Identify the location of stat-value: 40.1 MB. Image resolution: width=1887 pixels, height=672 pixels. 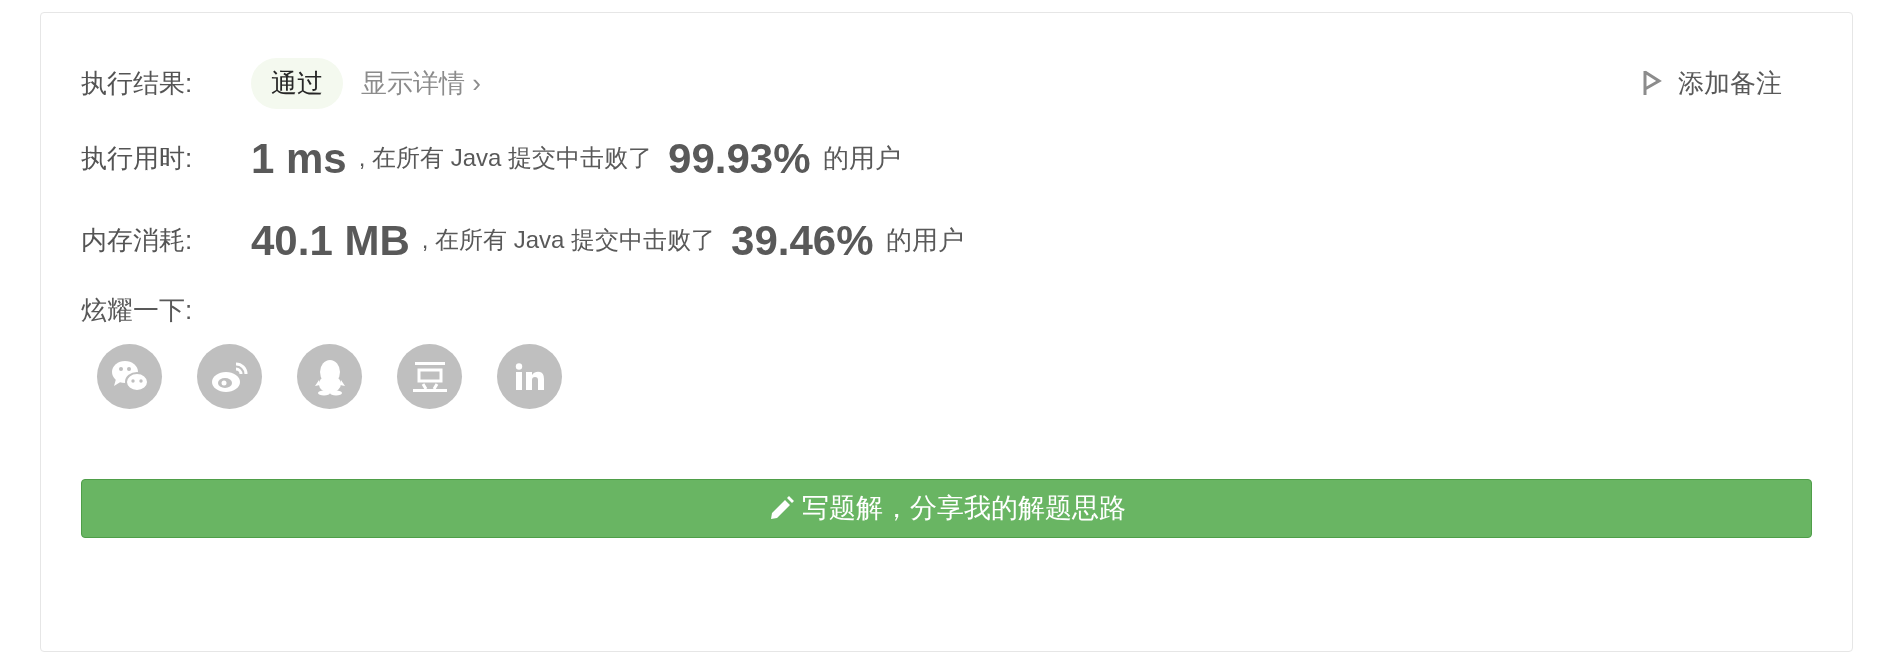
(330, 240).